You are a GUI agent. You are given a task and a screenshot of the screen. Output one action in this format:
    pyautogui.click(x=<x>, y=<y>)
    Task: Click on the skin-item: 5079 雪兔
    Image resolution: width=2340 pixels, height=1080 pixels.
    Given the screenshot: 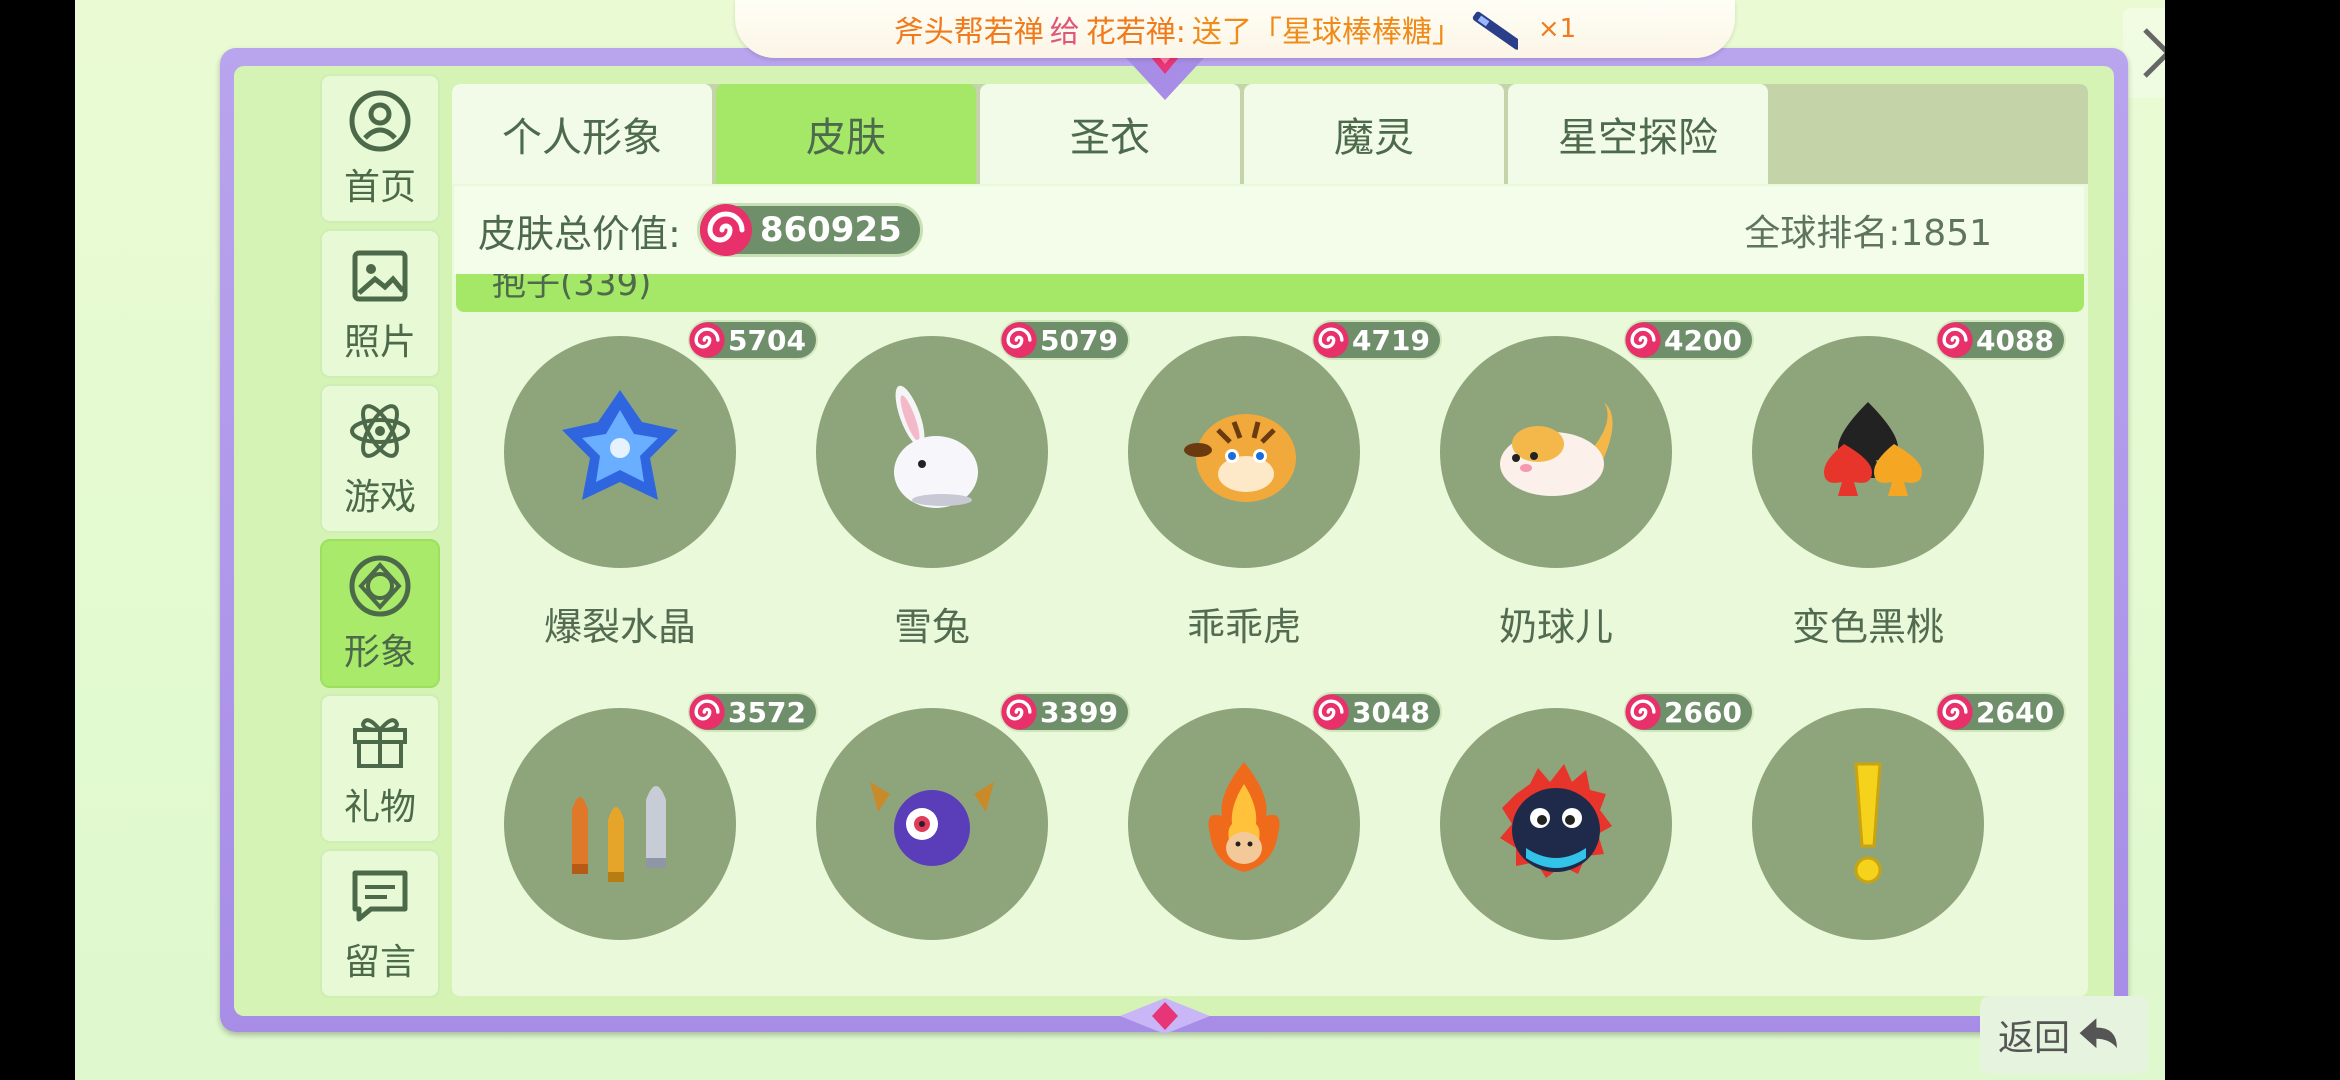 What is the action you would take?
    pyautogui.click(x=972, y=490)
    